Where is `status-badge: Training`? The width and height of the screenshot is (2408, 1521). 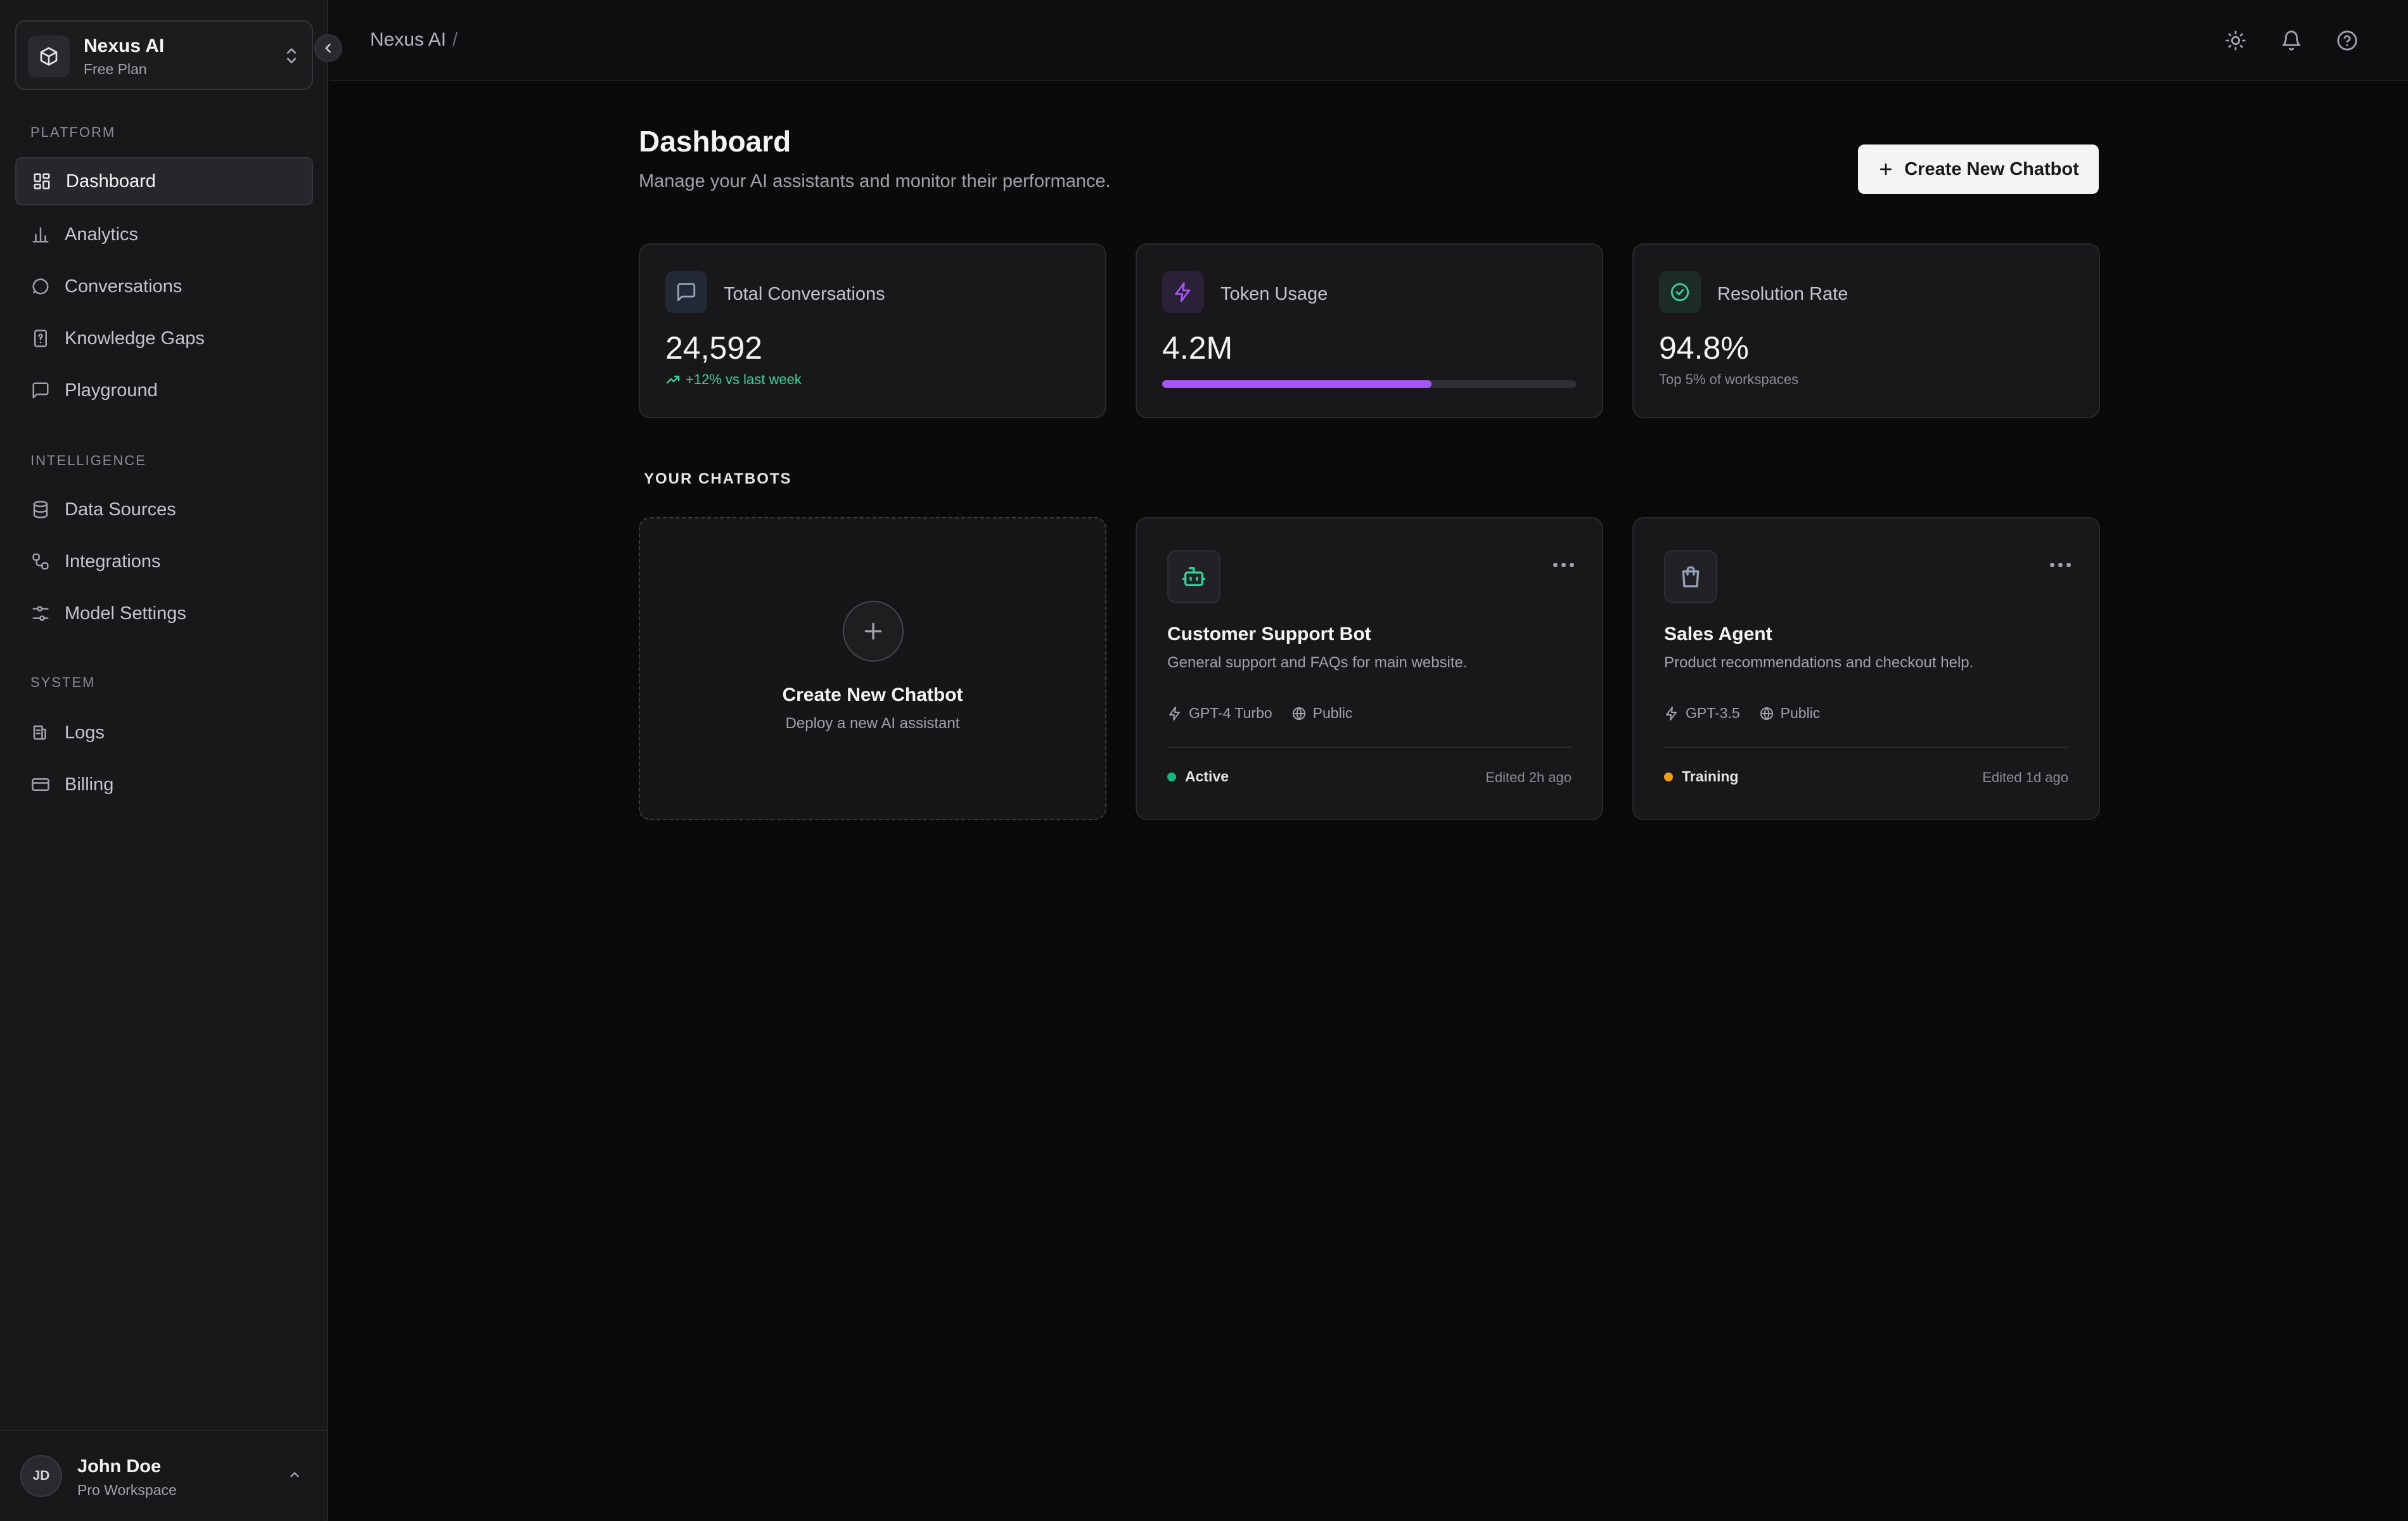
status-badge: Training is located at coordinates (1701, 776).